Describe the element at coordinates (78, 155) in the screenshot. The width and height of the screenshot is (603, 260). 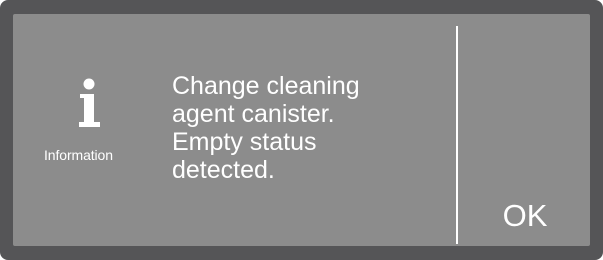
I see `information-label: Information` at that location.